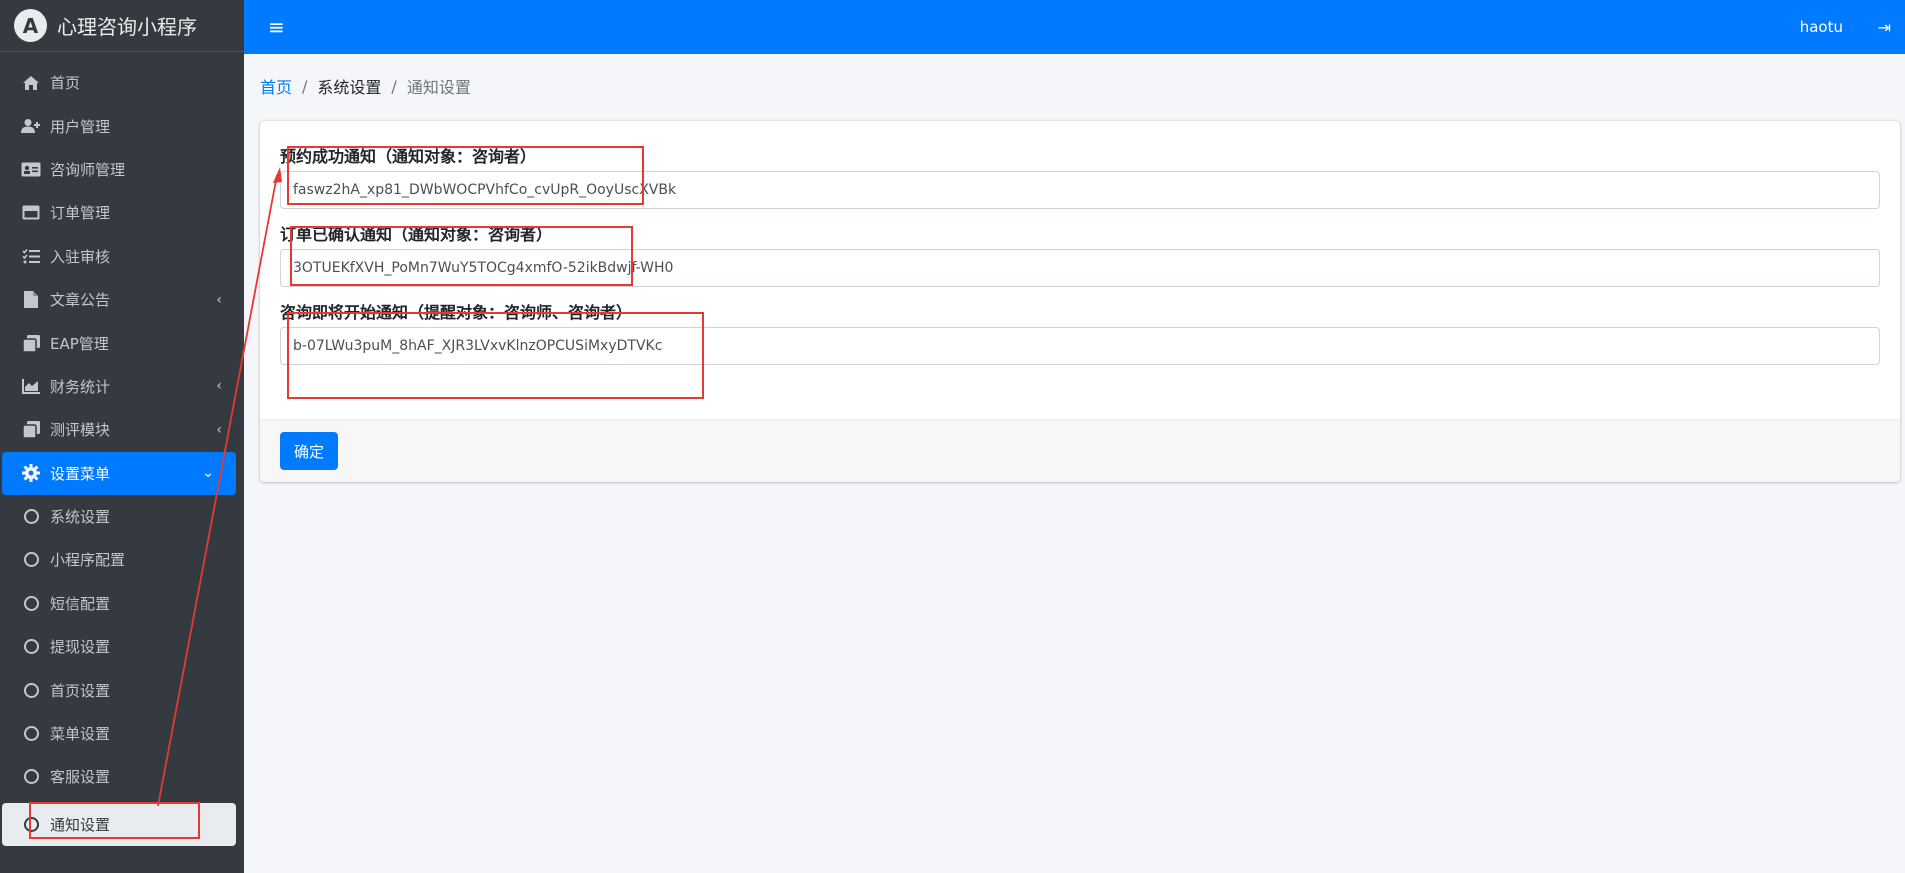  Describe the element at coordinates (31, 169) in the screenshot. I see `id-card-icon` at that location.